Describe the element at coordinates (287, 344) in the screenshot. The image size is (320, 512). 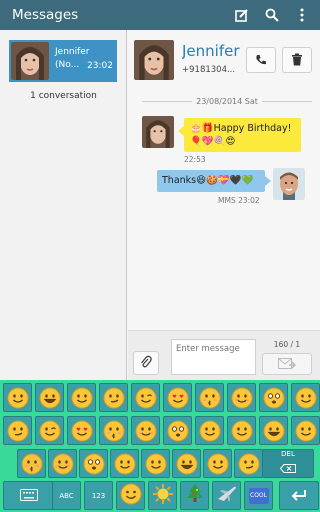
I see `character-counter: 160 / 1` at that location.